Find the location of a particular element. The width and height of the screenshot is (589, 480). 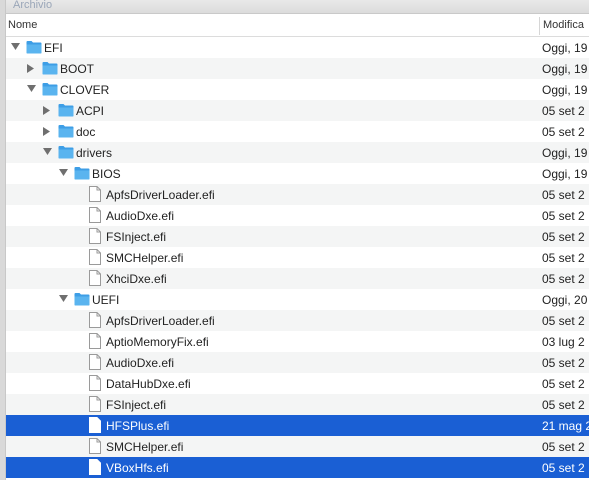

folder-row: BOOT Oggi, 19 is located at coordinates (297, 68).